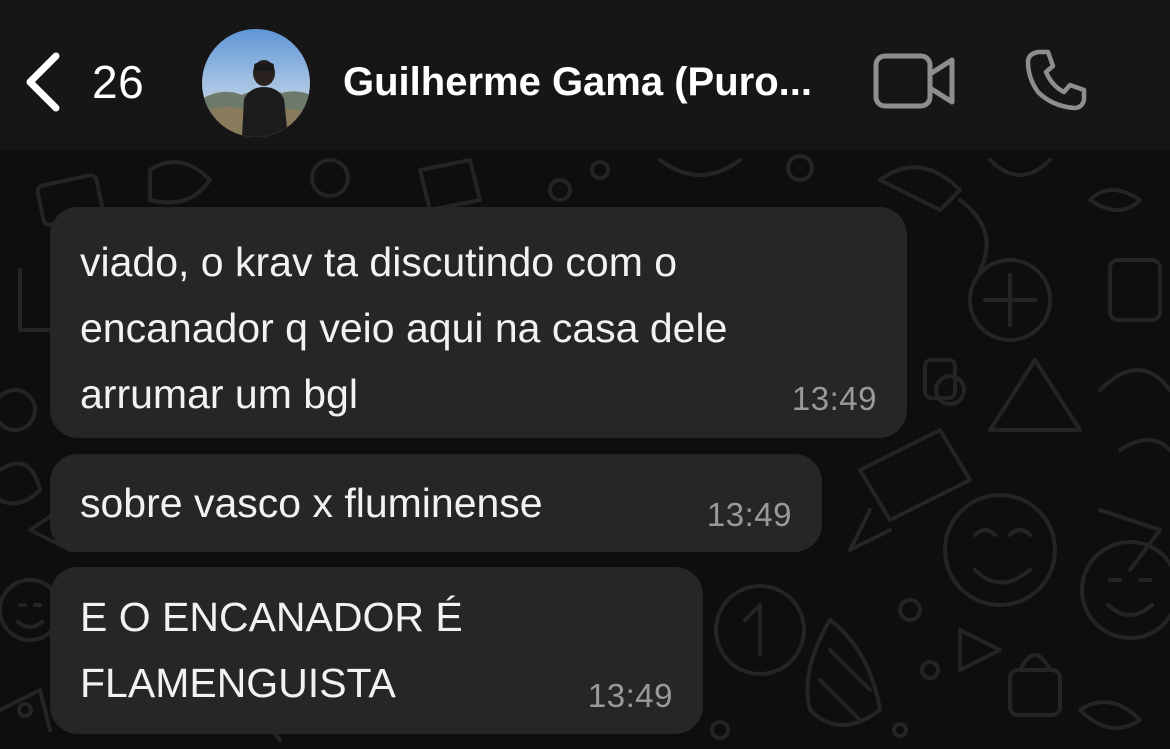 The width and height of the screenshot is (1170, 749). What do you see at coordinates (271, 650) in the screenshot?
I see `message-text: E O ENCANADOR É FLAMENGUISTA` at bounding box center [271, 650].